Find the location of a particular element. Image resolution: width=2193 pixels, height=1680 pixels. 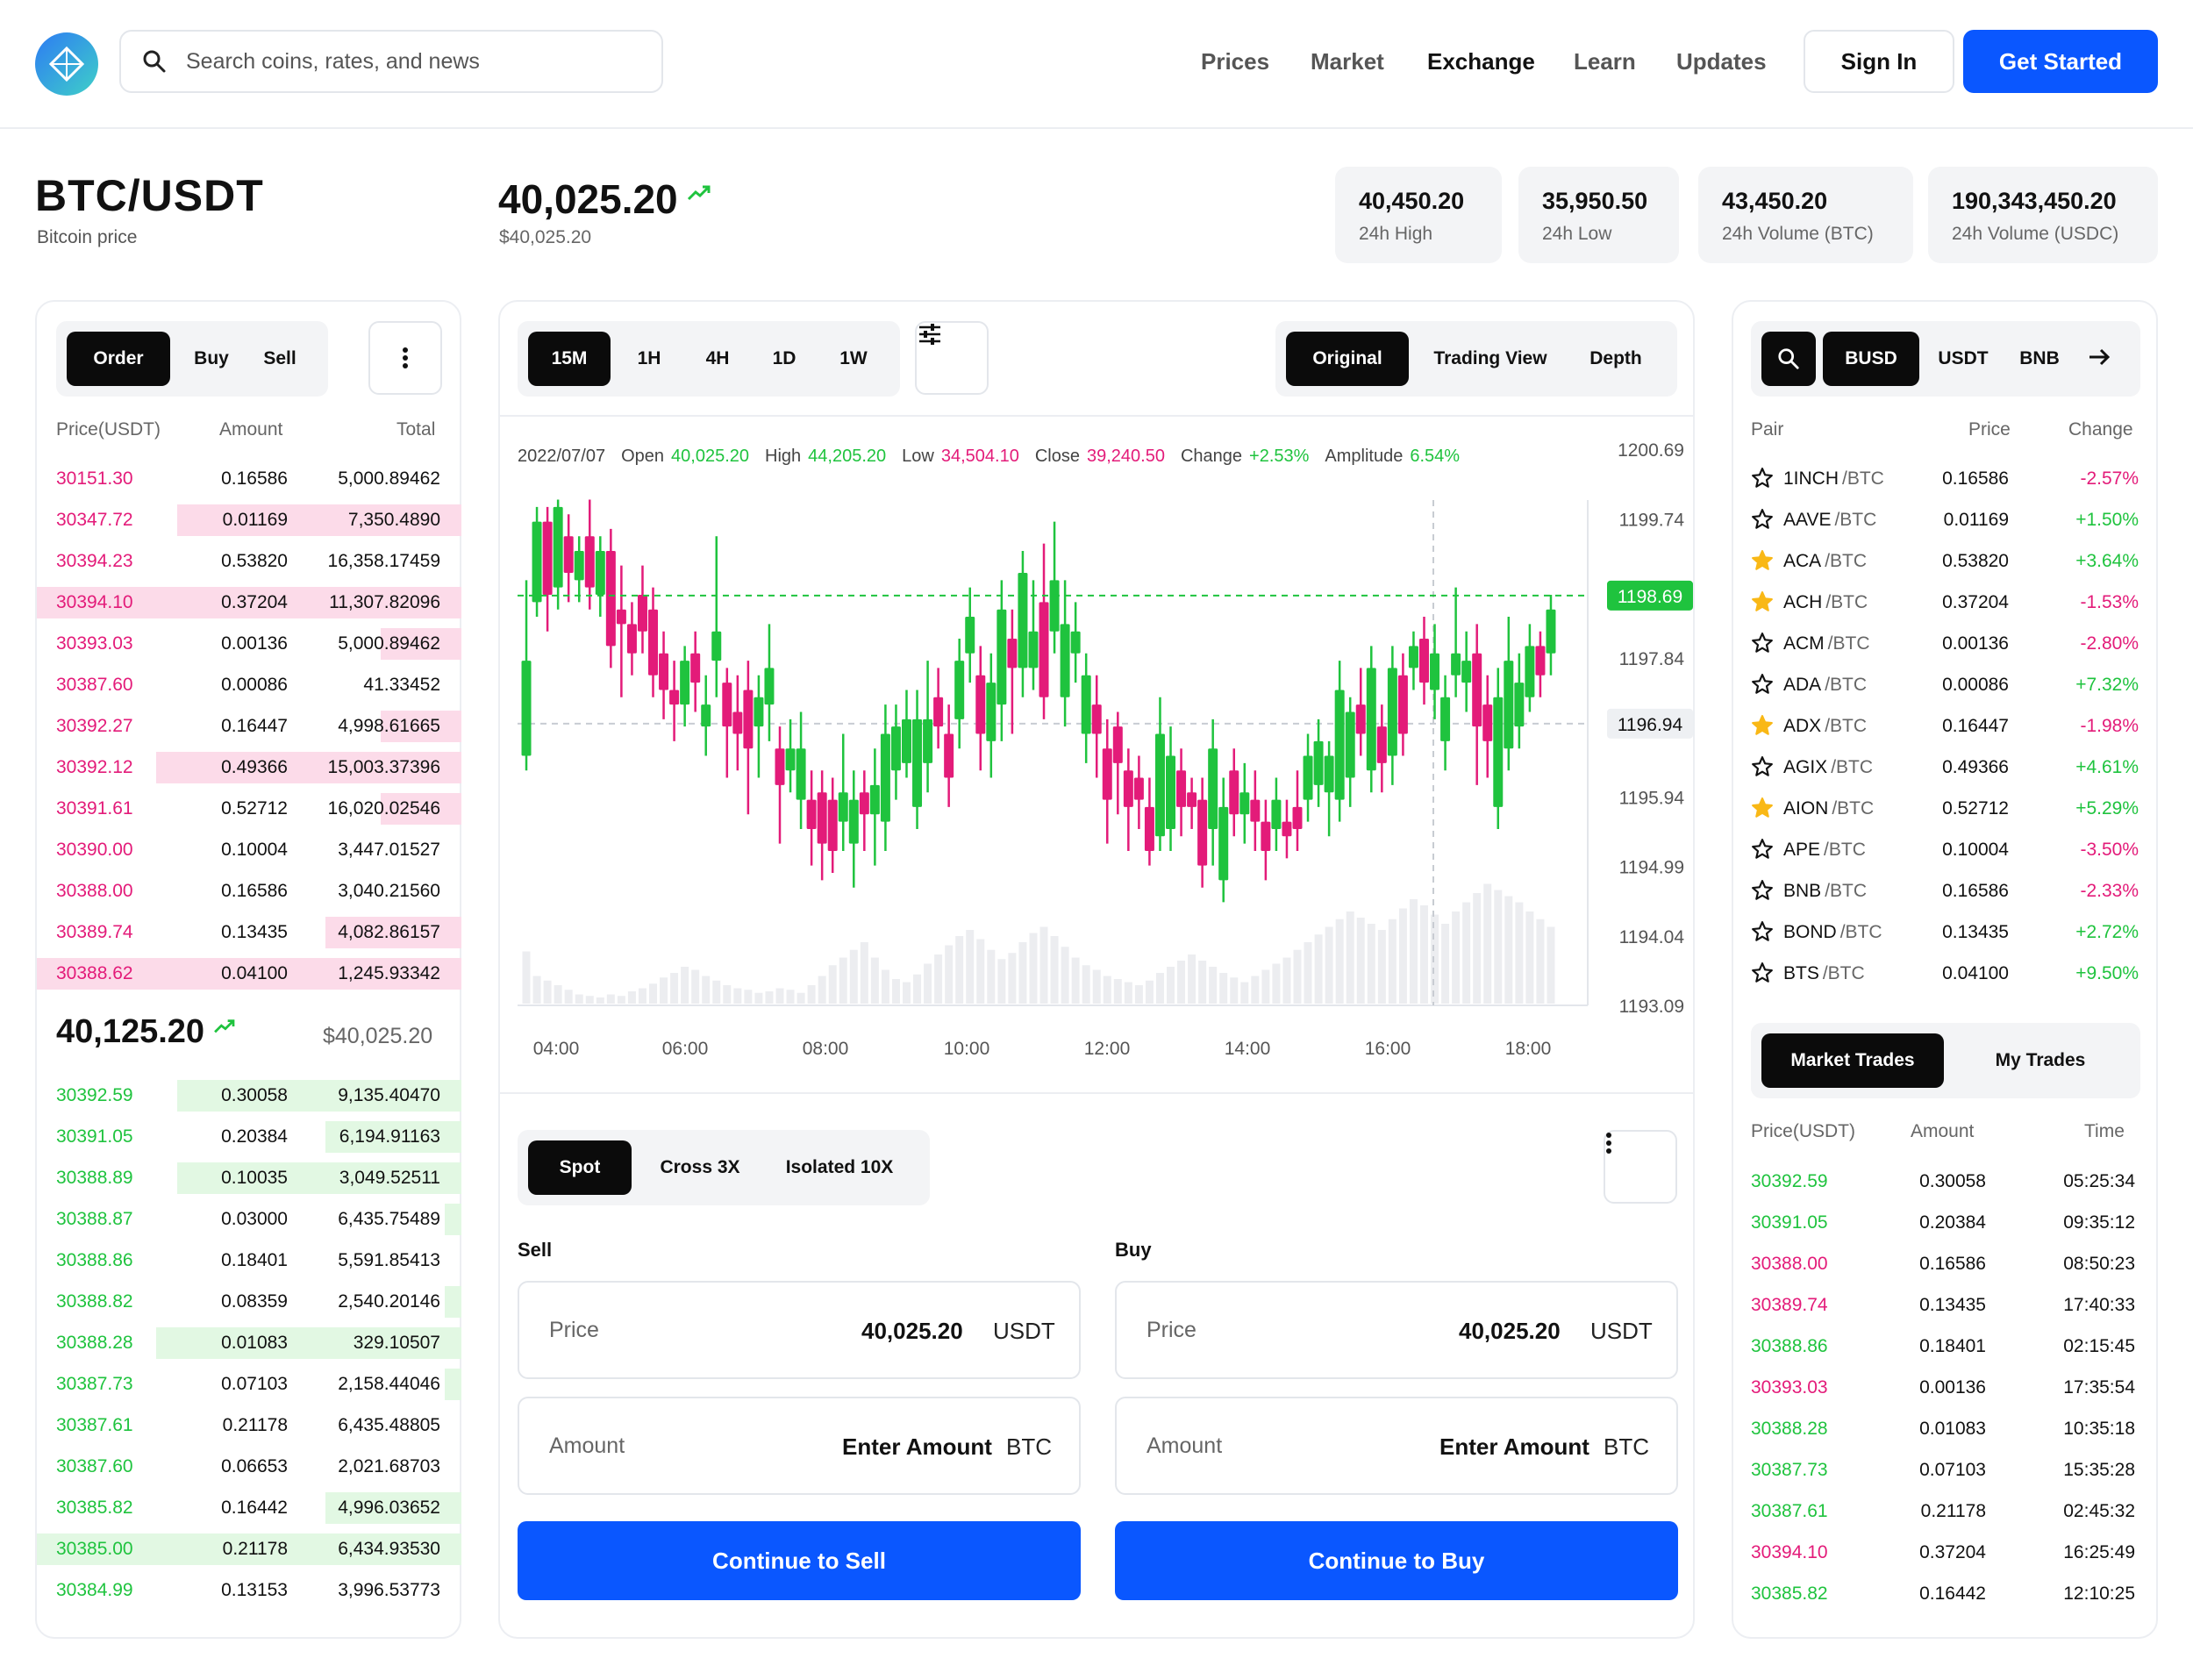

market-row: APE/BTC 0.10004 -3.50% is located at coordinates (1945, 850).